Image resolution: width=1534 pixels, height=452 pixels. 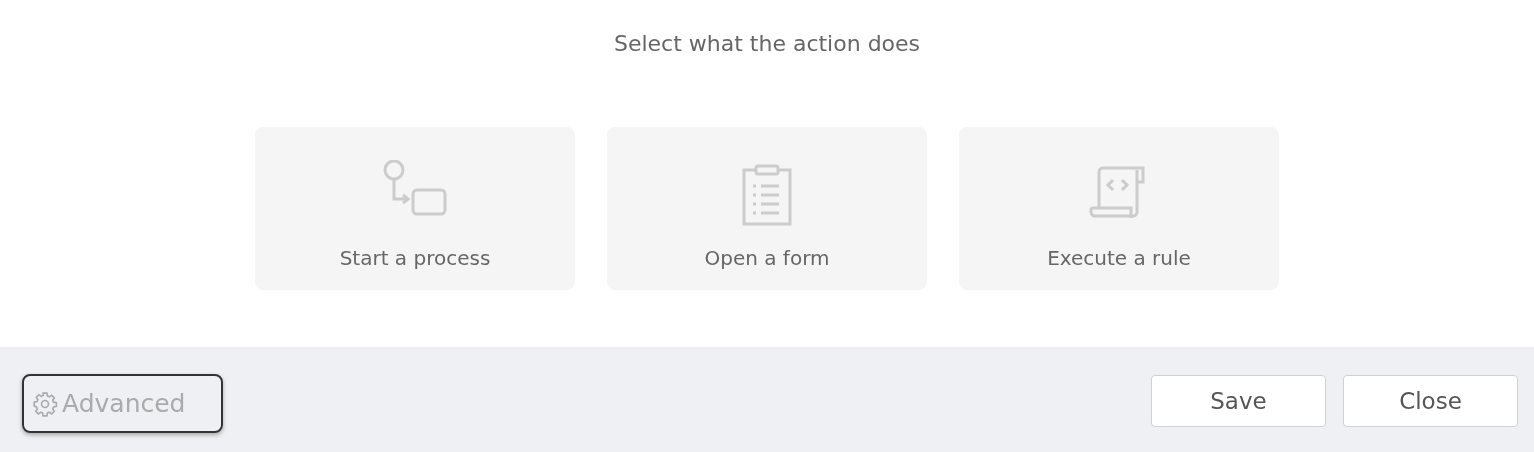 What do you see at coordinates (767, 44) in the screenshot?
I see `dialog-heading: Select what the action does` at bounding box center [767, 44].